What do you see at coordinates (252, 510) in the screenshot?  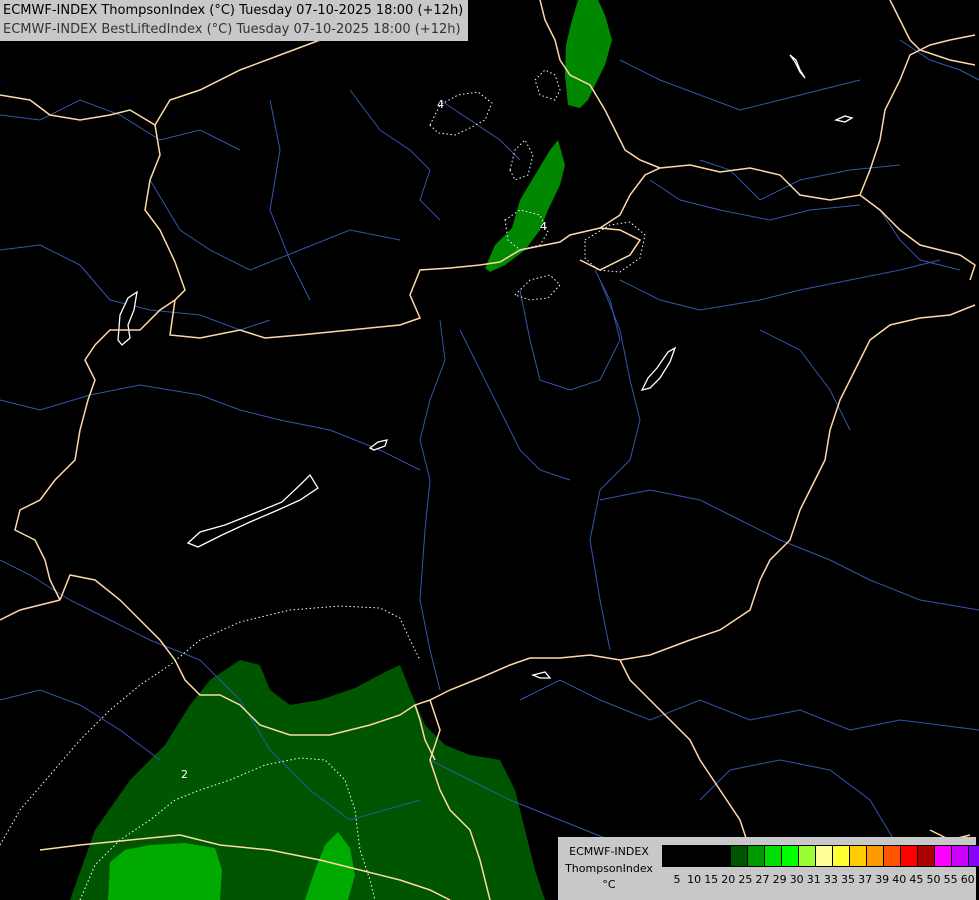 I see `lake-balaton` at bounding box center [252, 510].